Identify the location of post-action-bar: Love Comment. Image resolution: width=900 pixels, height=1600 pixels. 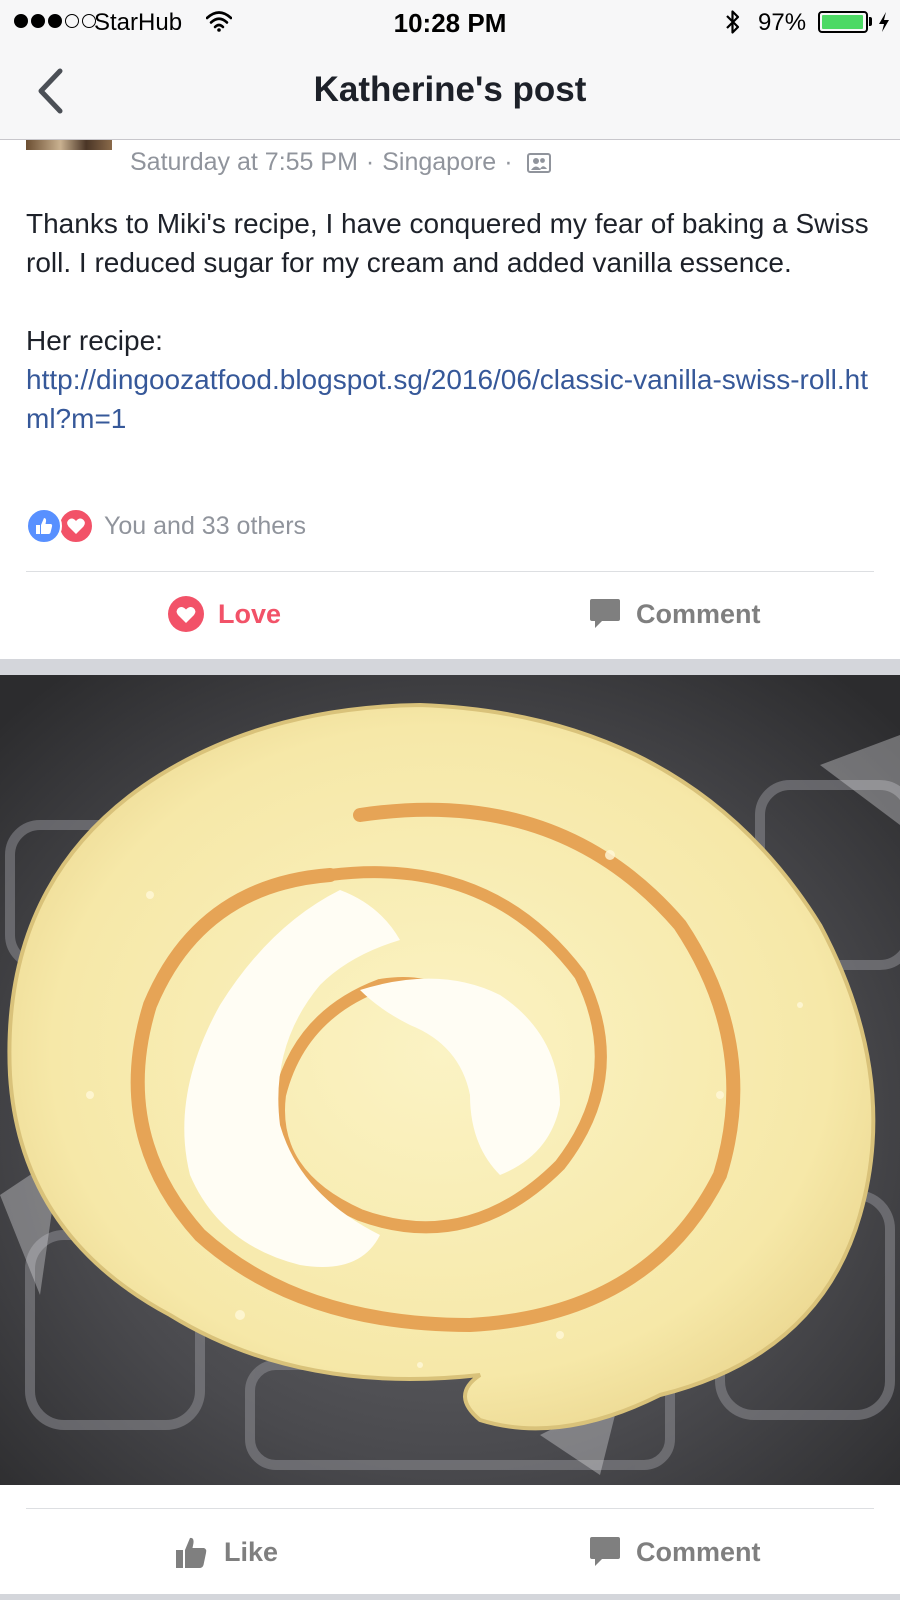
(450, 614).